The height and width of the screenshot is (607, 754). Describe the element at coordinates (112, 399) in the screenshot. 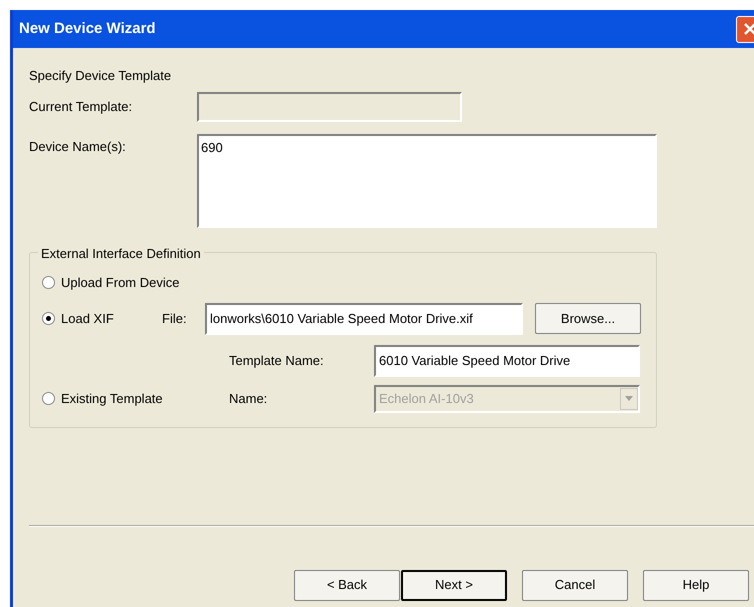

I see `radio-label: Existing Template` at that location.